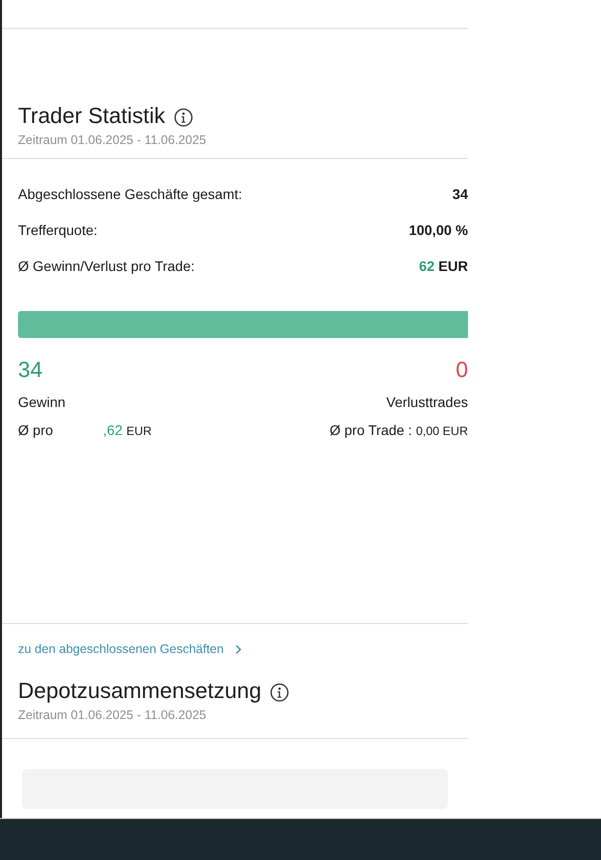 This screenshot has width=601, height=860. Describe the element at coordinates (438, 230) in the screenshot. I see `stat-value: 100,00 %` at that location.